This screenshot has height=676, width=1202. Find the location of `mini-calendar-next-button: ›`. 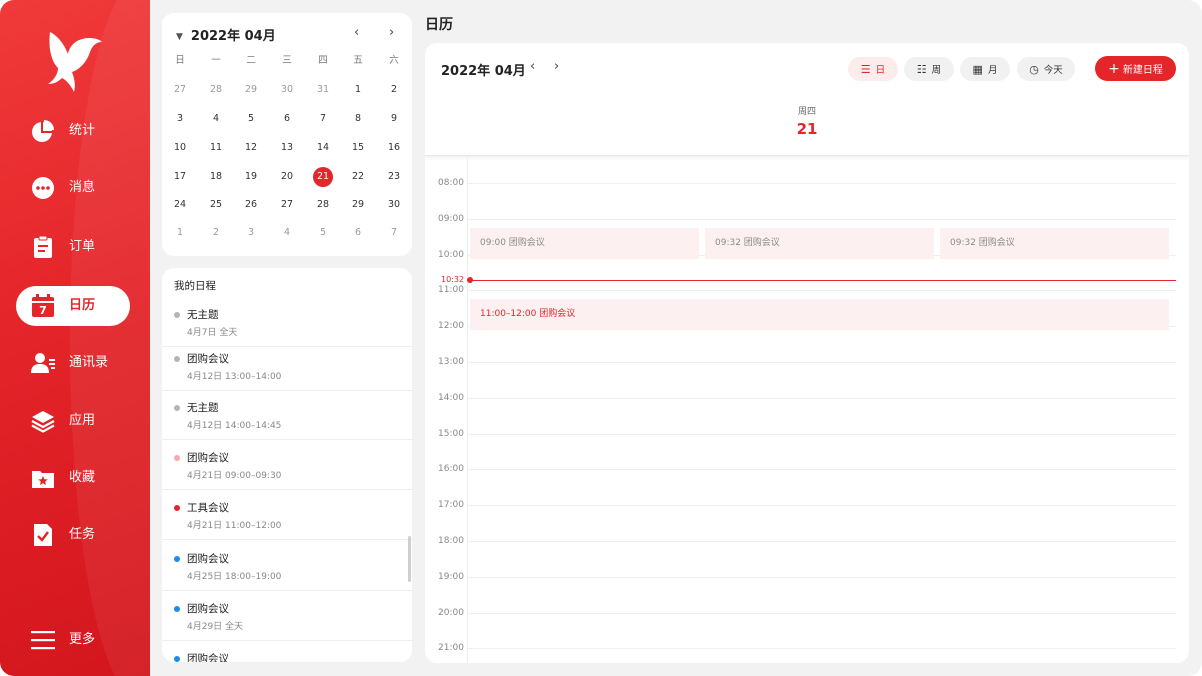

mini-calendar-next-button: › is located at coordinates (391, 32).